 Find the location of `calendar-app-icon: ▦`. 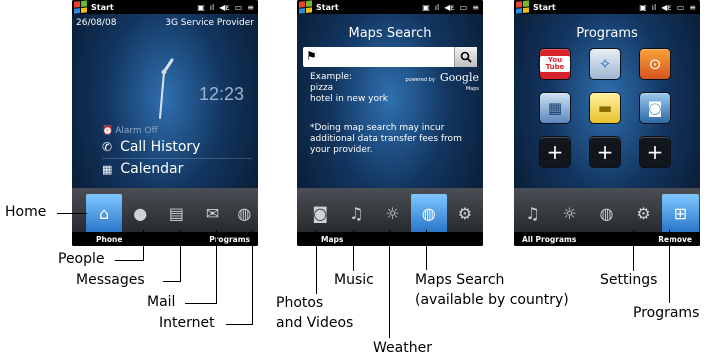

calendar-app-icon: ▦ is located at coordinates (555, 108).